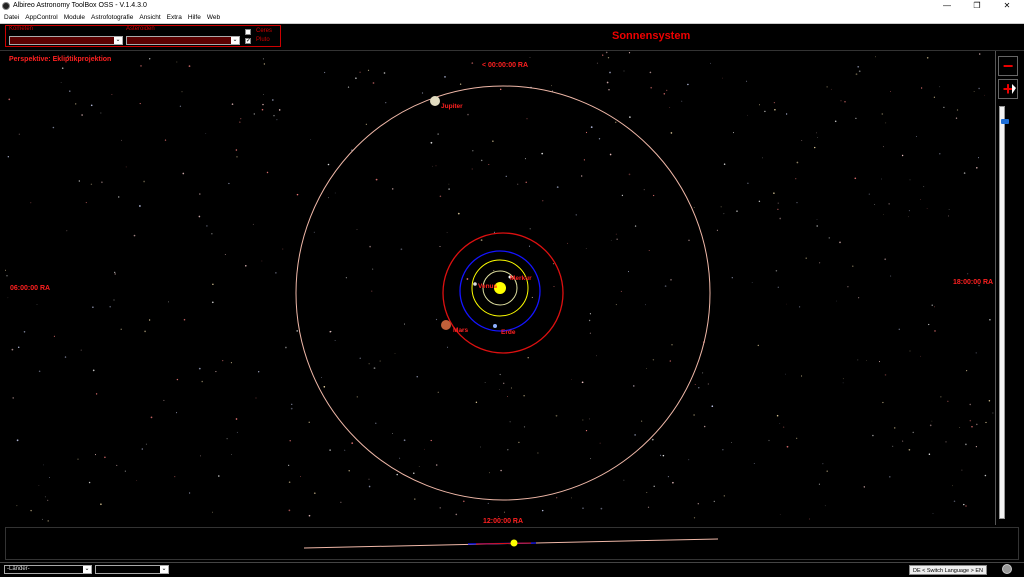 The height and width of the screenshot is (577, 1024). What do you see at coordinates (475, 284) in the screenshot?
I see `venus-planet` at bounding box center [475, 284].